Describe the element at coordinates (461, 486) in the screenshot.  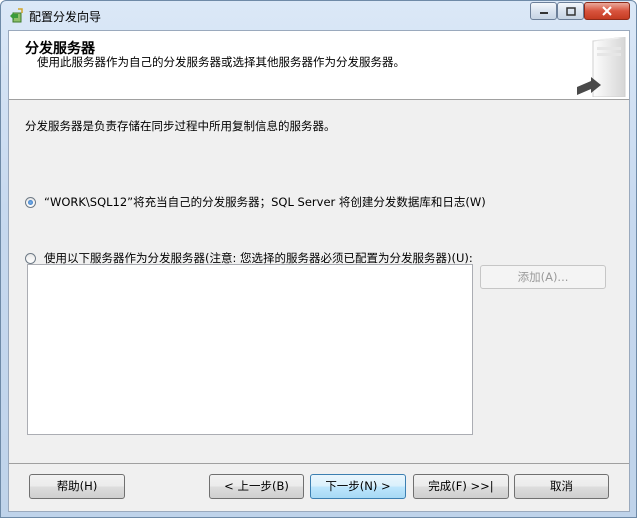
I see `finish-button: 完成(F) >>|` at that location.